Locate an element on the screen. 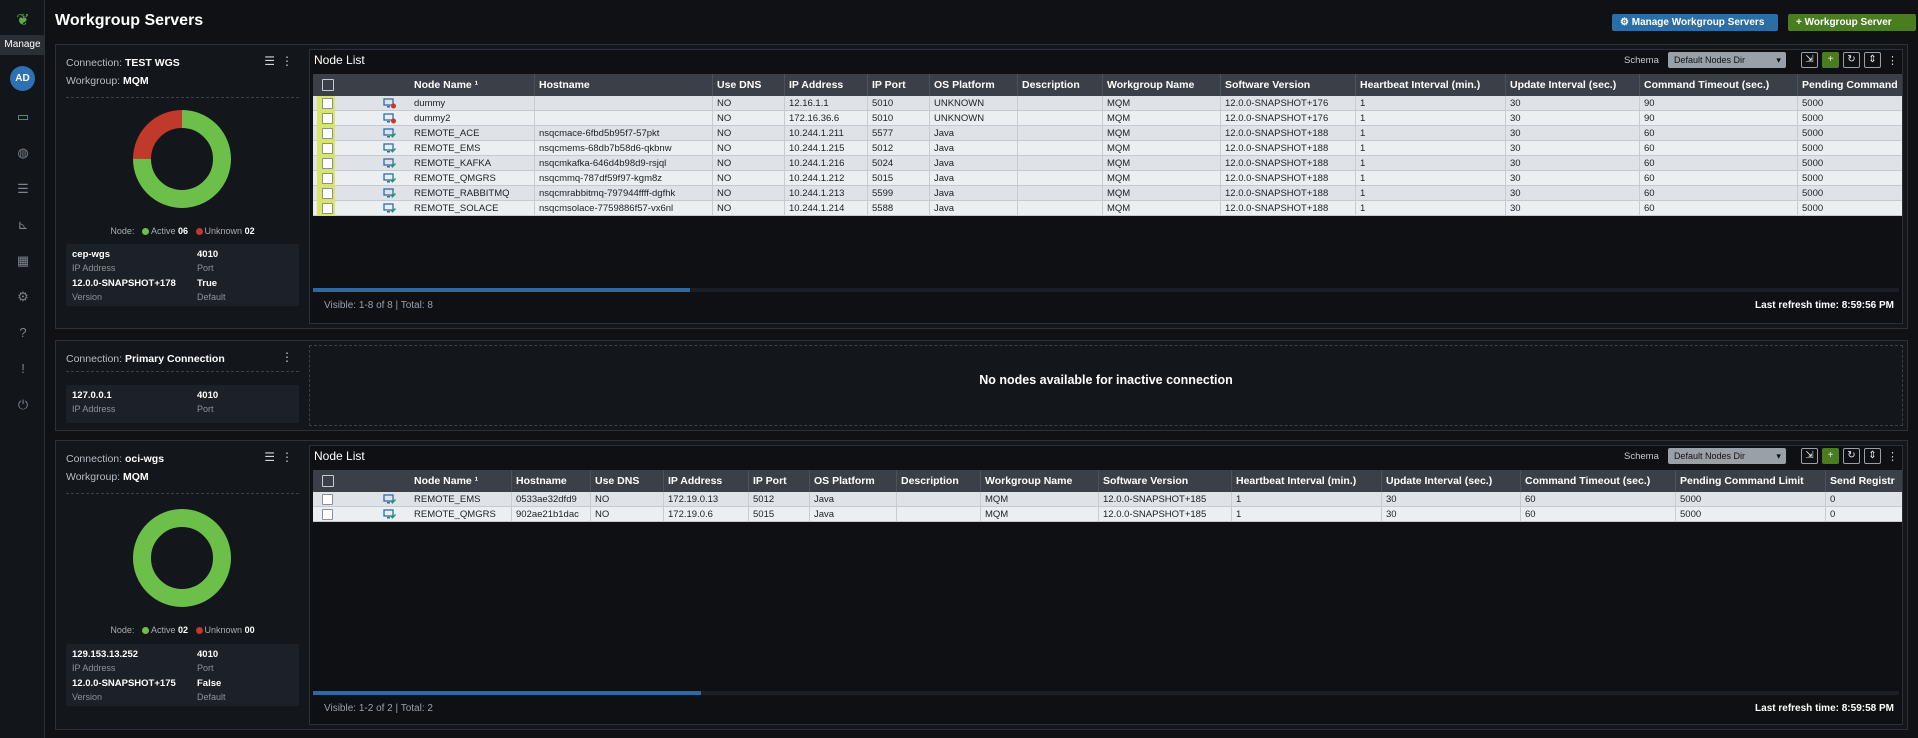 This screenshot has height=738, width=1918. table-cell: Java is located at coordinates (974, 178).